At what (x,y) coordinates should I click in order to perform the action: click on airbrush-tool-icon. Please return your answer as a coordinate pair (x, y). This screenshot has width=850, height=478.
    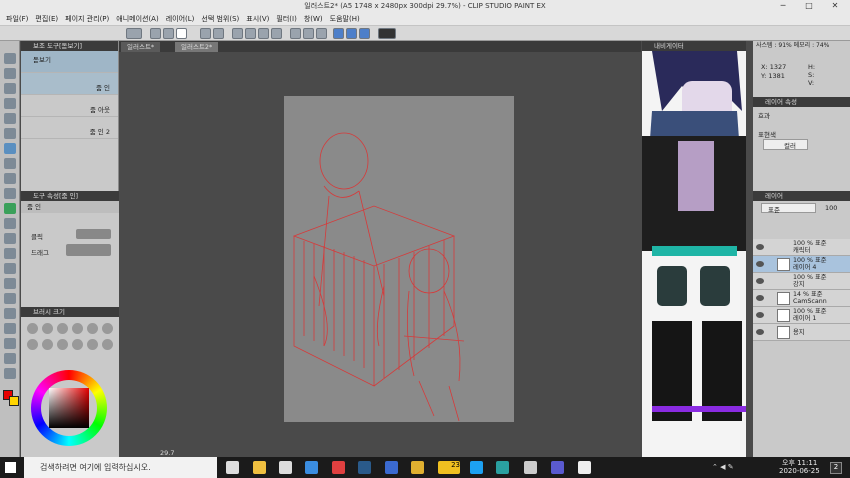
    Looking at the image, I should click on (10, 208).